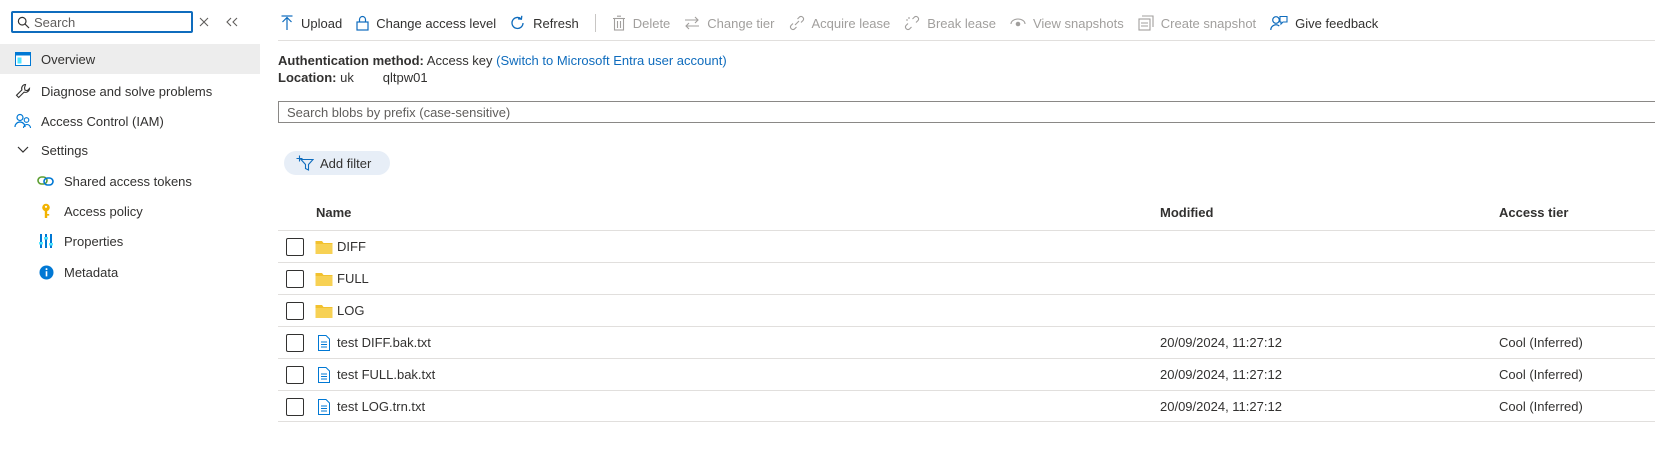  I want to click on sidebar-item-label: Shared access tokens, so click(128, 181).